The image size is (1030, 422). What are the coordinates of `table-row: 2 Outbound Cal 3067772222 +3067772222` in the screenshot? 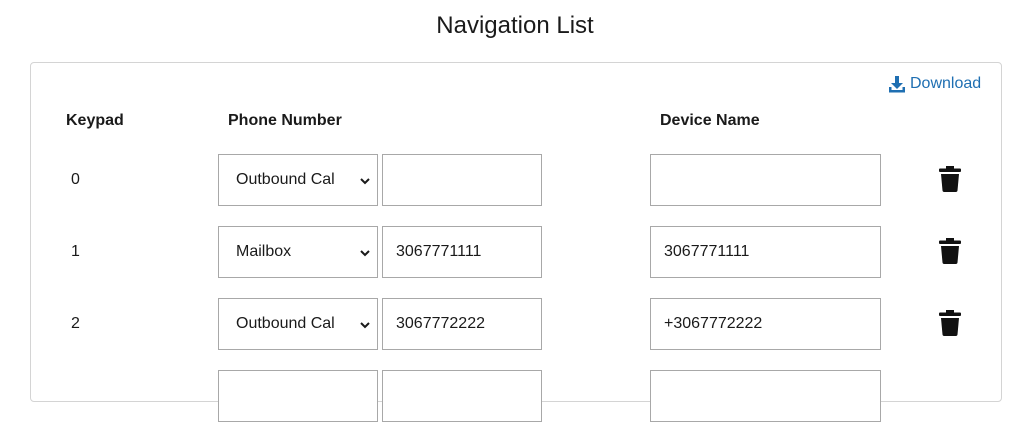 It's located at (515, 324).